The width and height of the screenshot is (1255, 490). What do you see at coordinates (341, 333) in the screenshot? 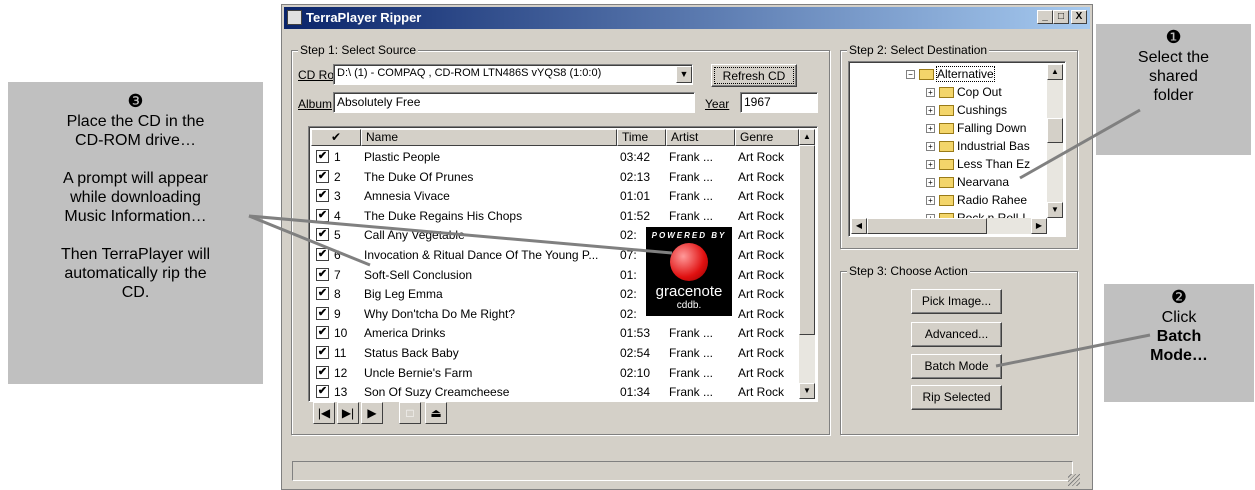
I see `track-number: 10` at bounding box center [341, 333].